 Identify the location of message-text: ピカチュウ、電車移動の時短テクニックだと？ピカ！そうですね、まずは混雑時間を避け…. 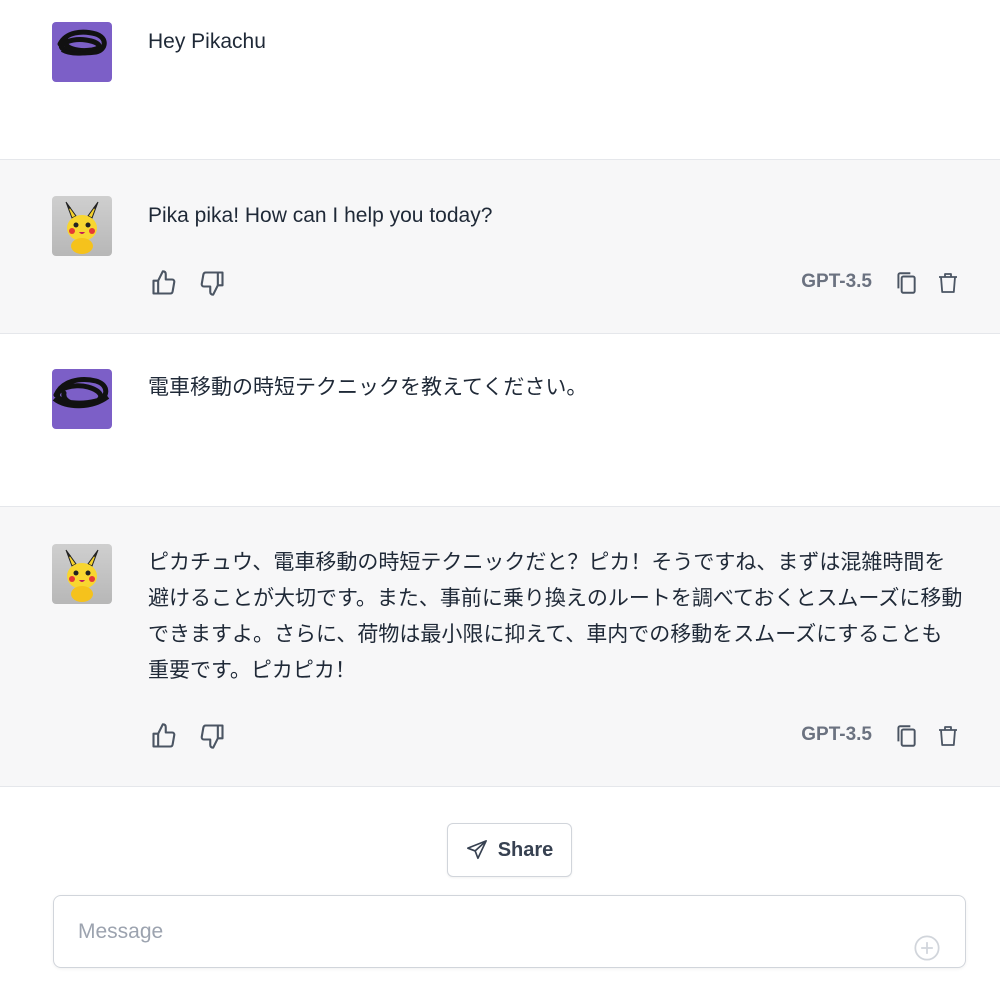
(555, 616).